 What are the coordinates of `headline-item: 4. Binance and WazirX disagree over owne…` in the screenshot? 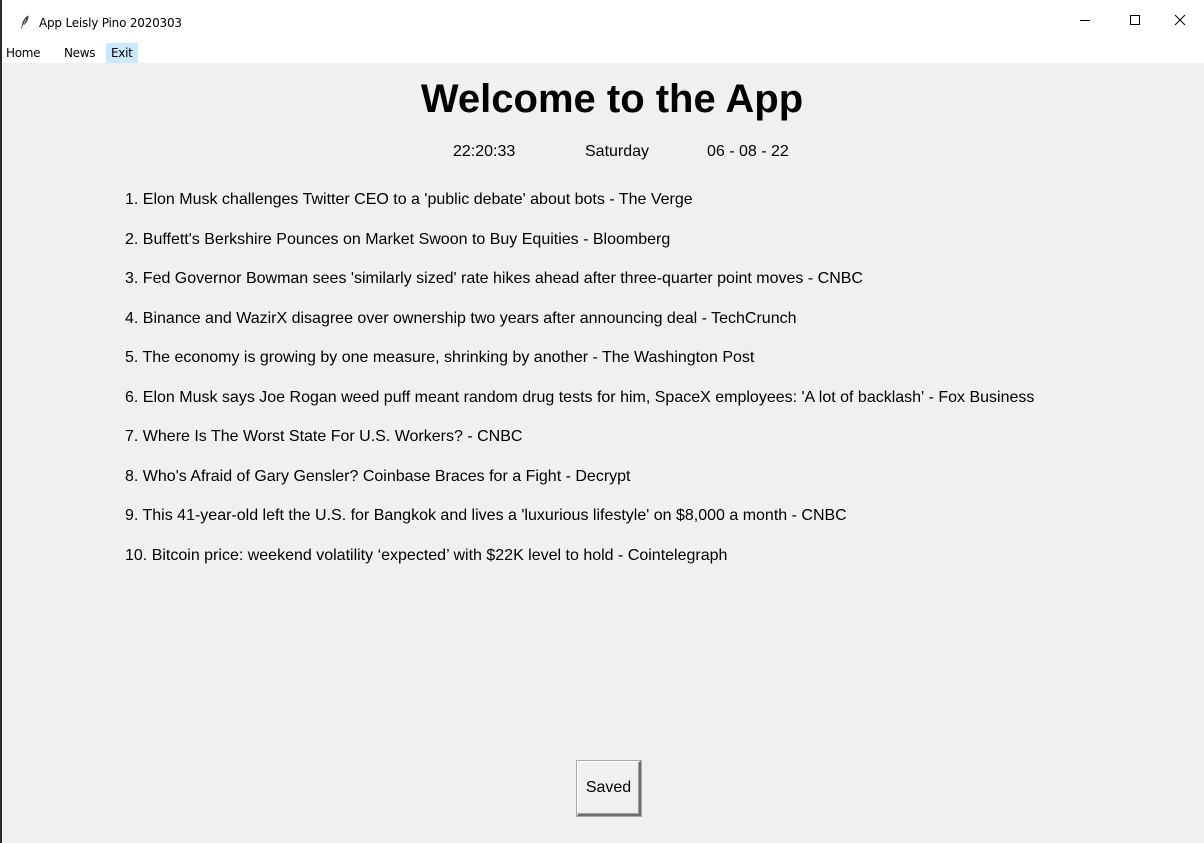 It's located at (461, 318).